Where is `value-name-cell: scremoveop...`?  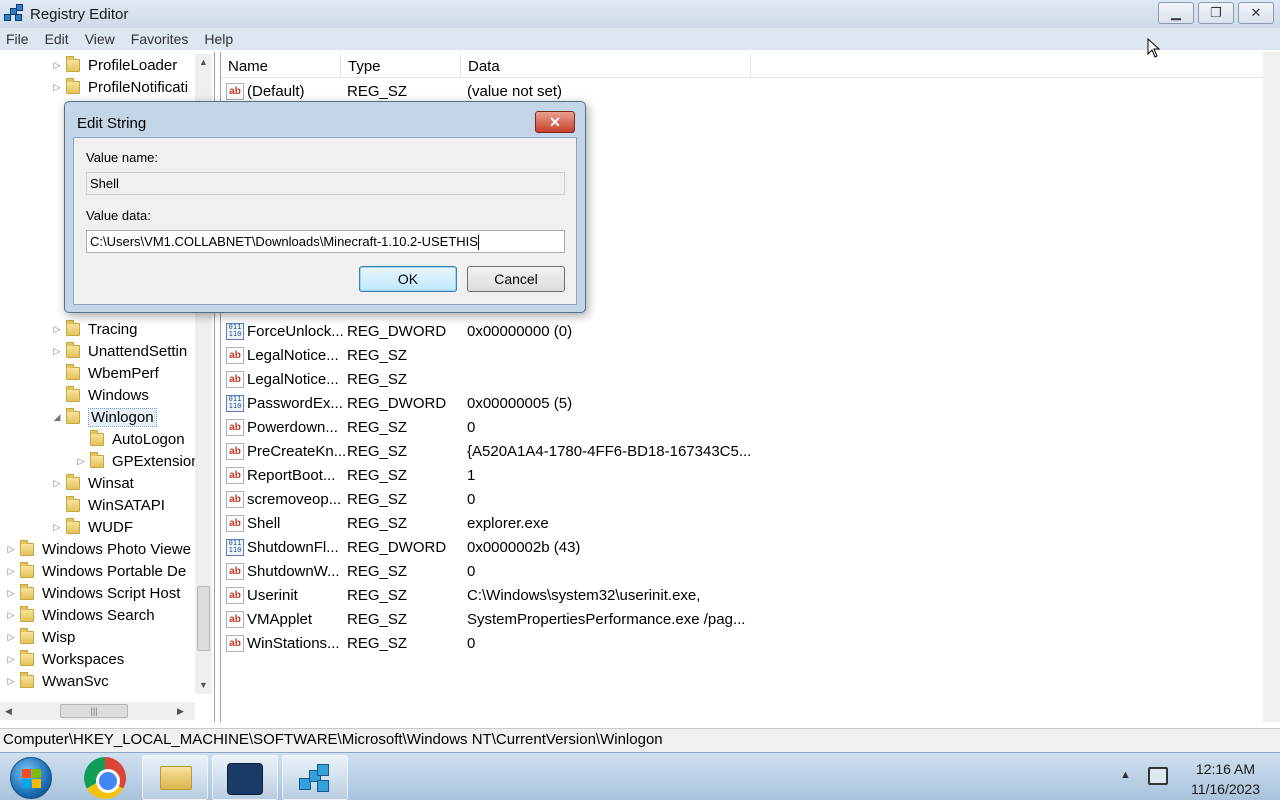
value-name-cell: scremoveop... is located at coordinates (294, 499).